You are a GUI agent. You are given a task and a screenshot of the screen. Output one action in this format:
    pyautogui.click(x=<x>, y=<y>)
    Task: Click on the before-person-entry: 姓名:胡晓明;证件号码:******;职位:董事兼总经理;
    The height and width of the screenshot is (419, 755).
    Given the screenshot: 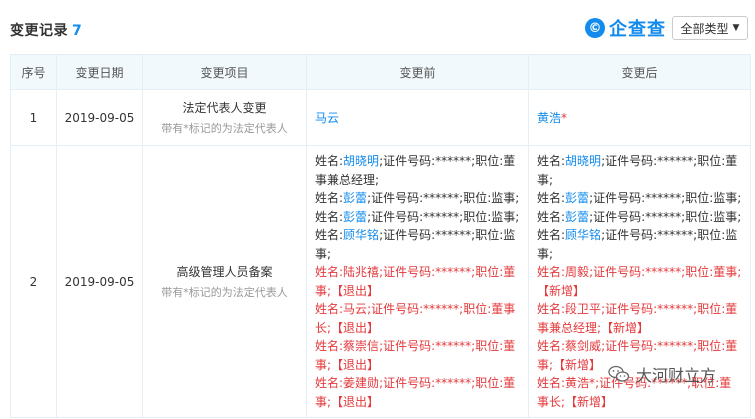 What is the action you would take?
    pyautogui.click(x=417, y=170)
    